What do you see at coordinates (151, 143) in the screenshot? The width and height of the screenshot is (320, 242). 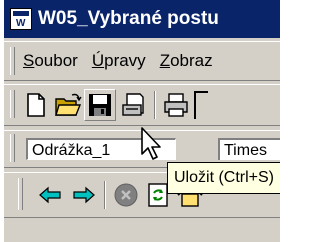 I see `mouse-pointer-icon` at bounding box center [151, 143].